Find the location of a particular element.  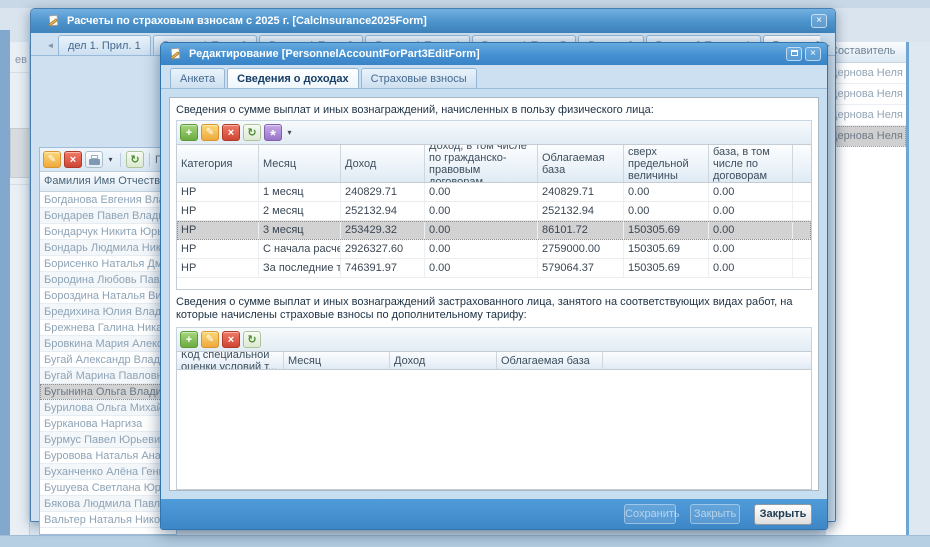

list-item: Бурилова Ольга Михайловна is located at coordinates (108, 408).